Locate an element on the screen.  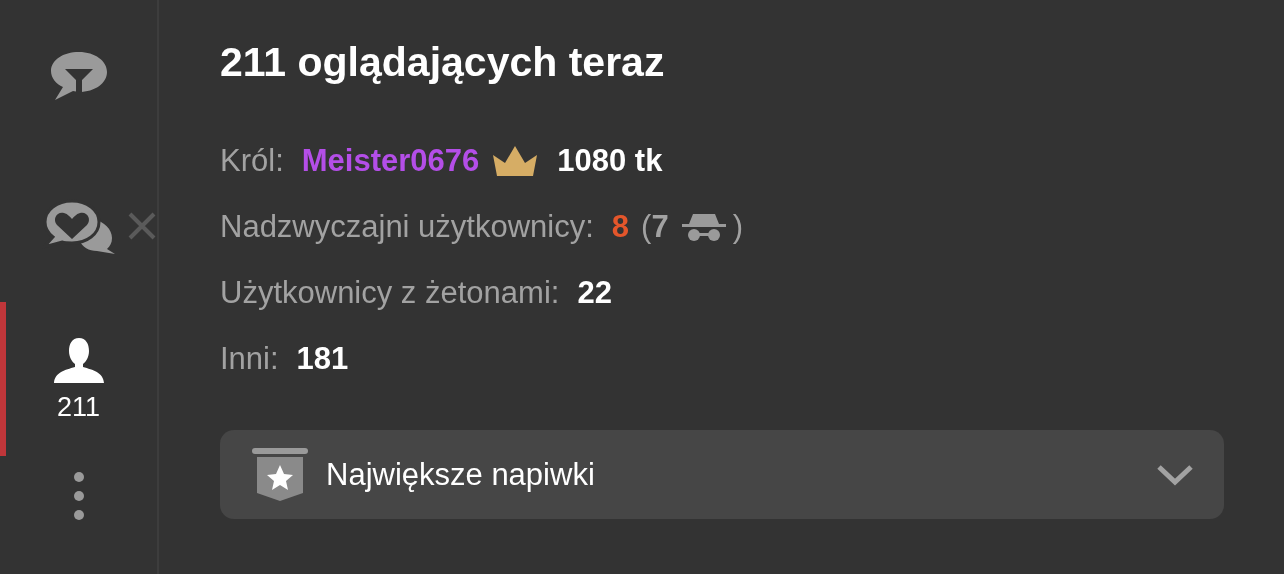
stat-value: 22 is located at coordinates (594, 293).